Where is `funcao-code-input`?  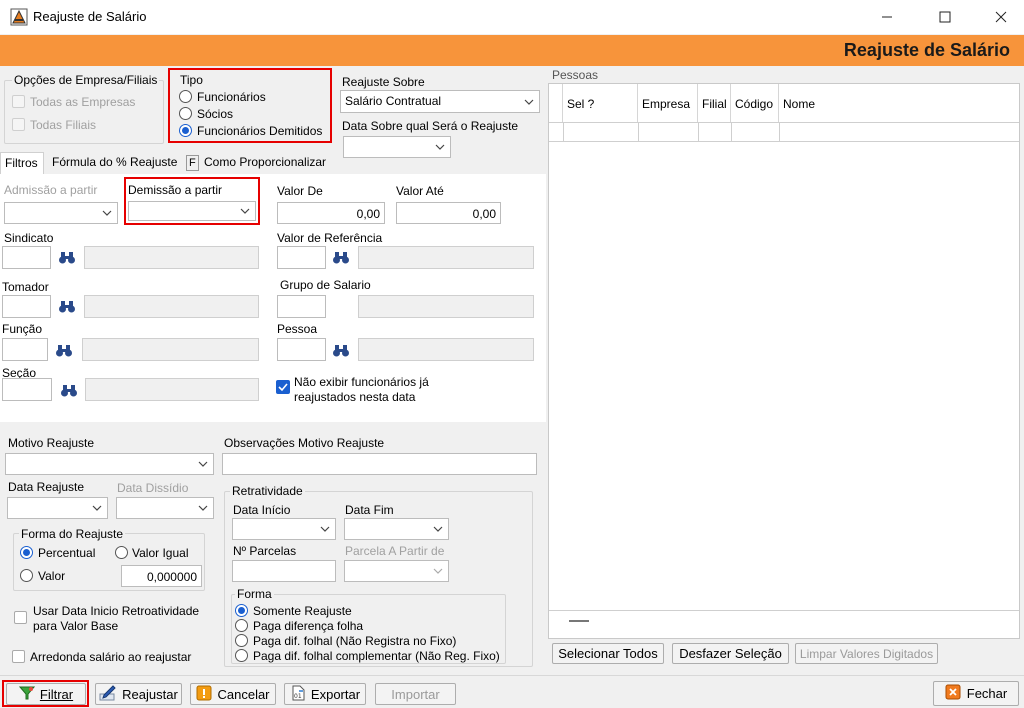 funcao-code-input is located at coordinates (25, 349).